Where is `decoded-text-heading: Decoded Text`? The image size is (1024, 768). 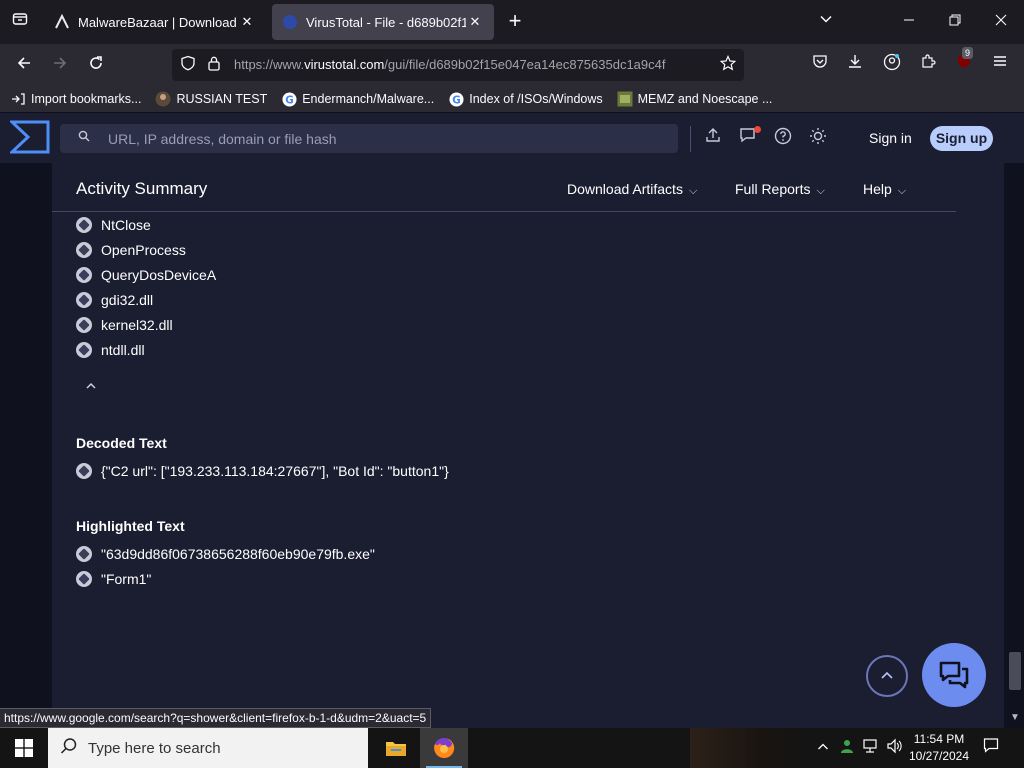 decoded-text-heading: Decoded Text is located at coordinates (121, 443).